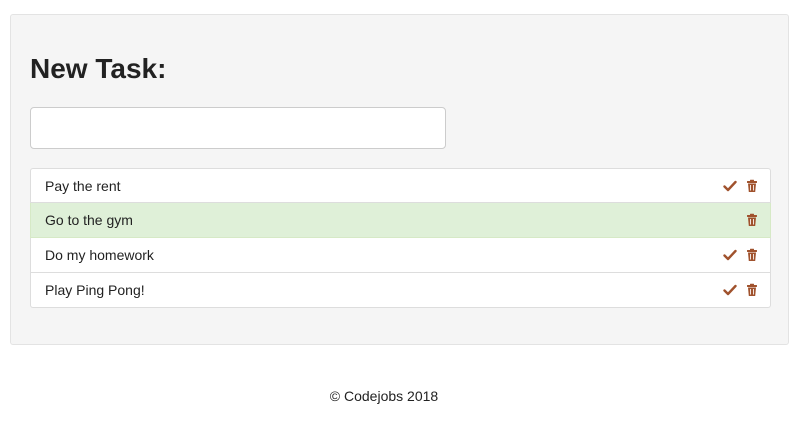 This screenshot has height=427, width=804. What do you see at coordinates (400, 290) in the screenshot?
I see `task-item: Play Ping Pong!` at bounding box center [400, 290].